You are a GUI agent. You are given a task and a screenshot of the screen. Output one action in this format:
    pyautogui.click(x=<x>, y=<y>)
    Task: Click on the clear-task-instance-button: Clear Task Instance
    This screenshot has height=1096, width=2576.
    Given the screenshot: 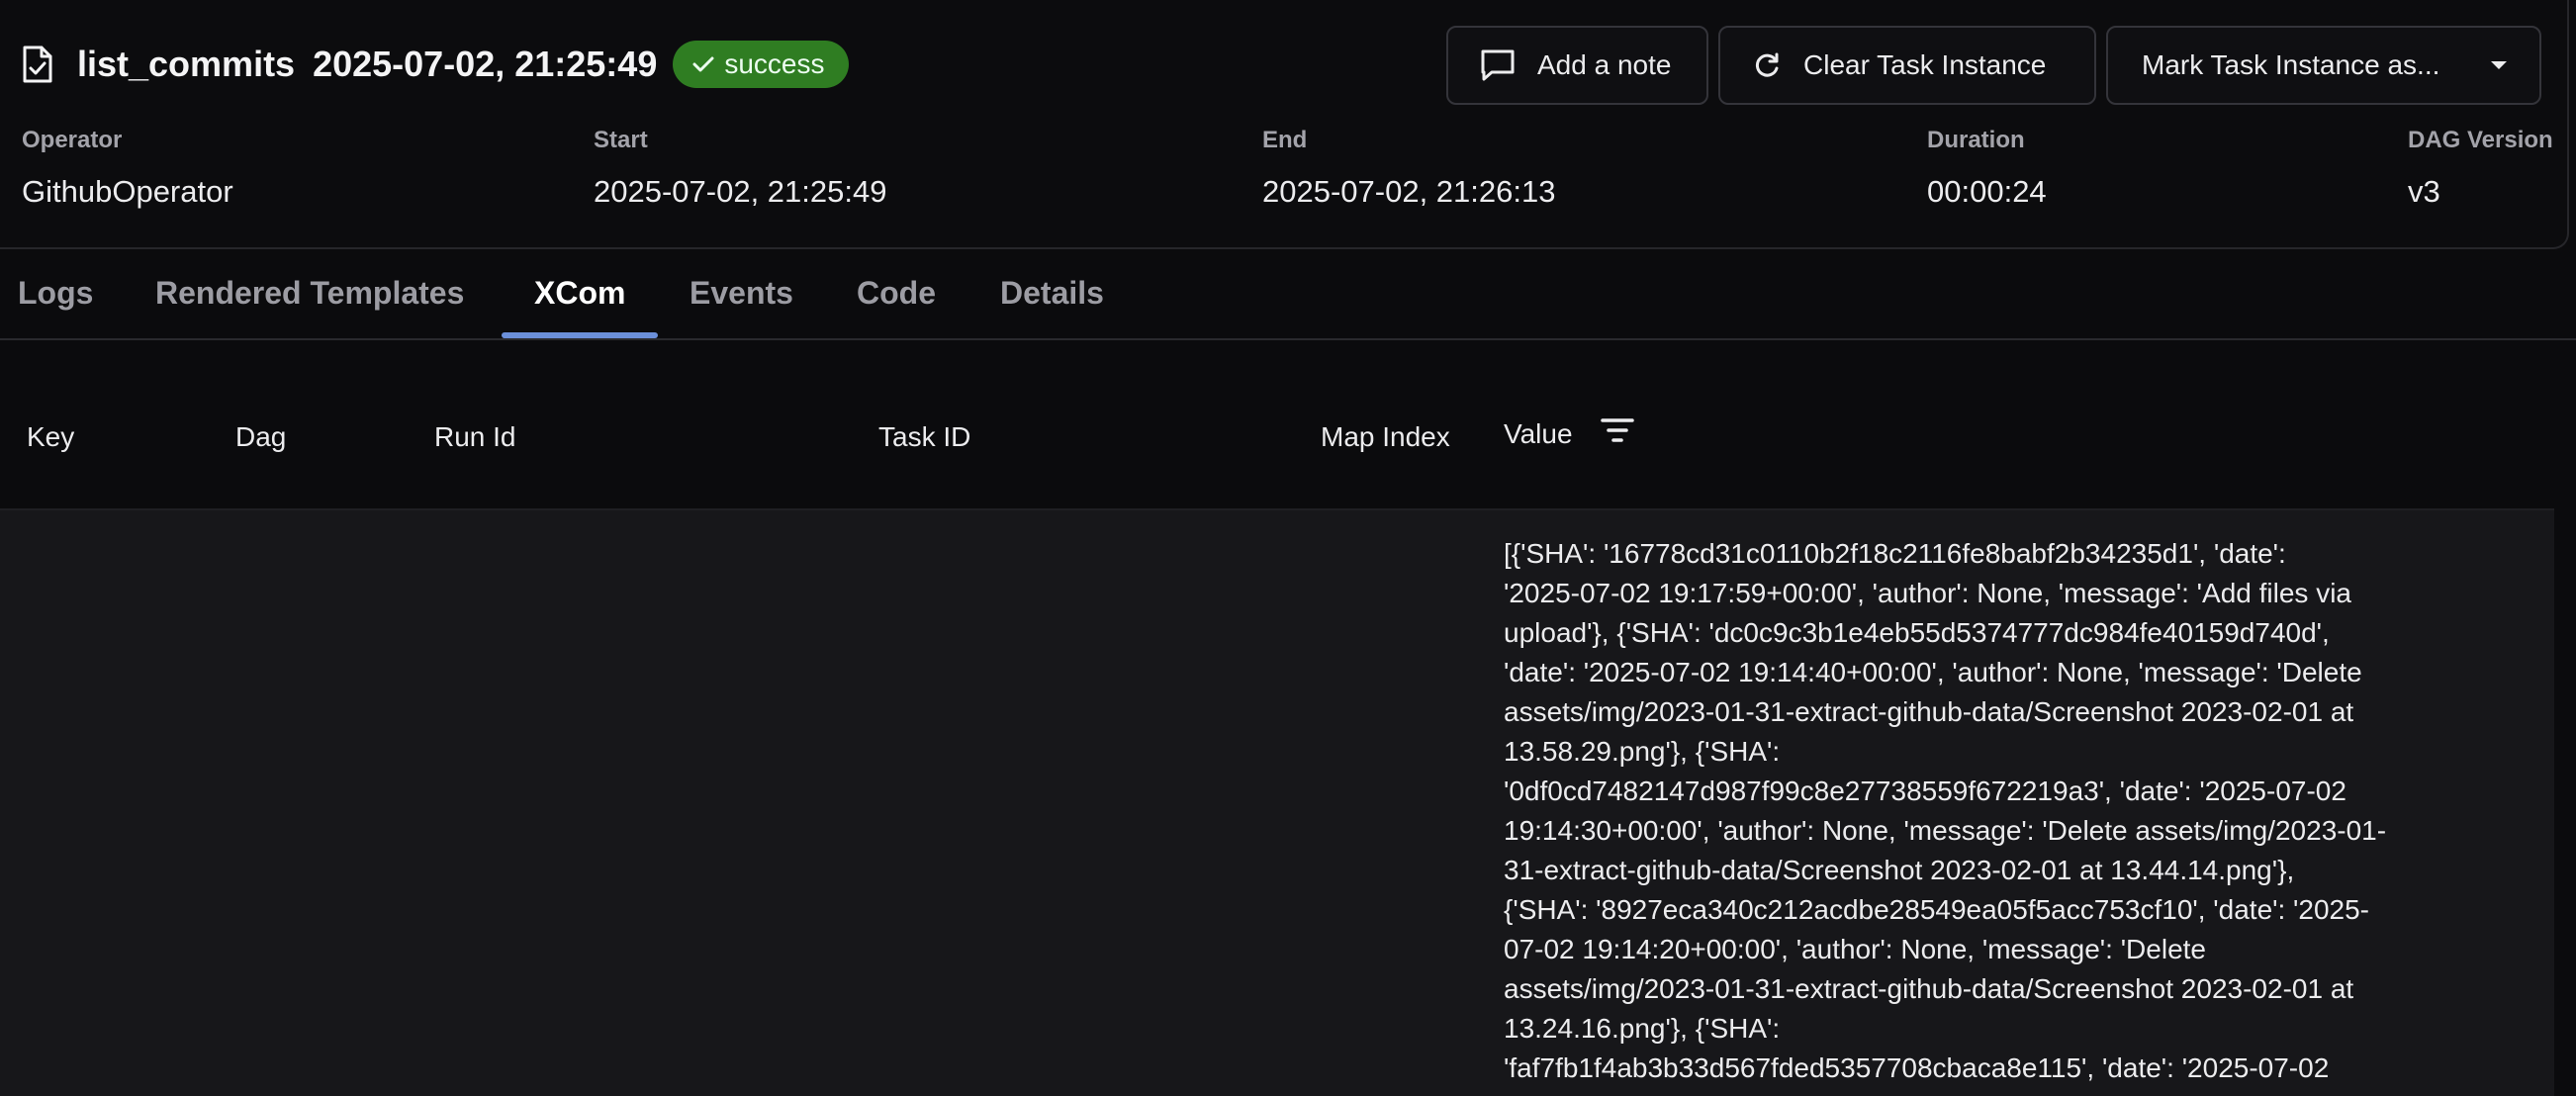 What is the action you would take?
    pyautogui.click(x=1907, y=65)
    